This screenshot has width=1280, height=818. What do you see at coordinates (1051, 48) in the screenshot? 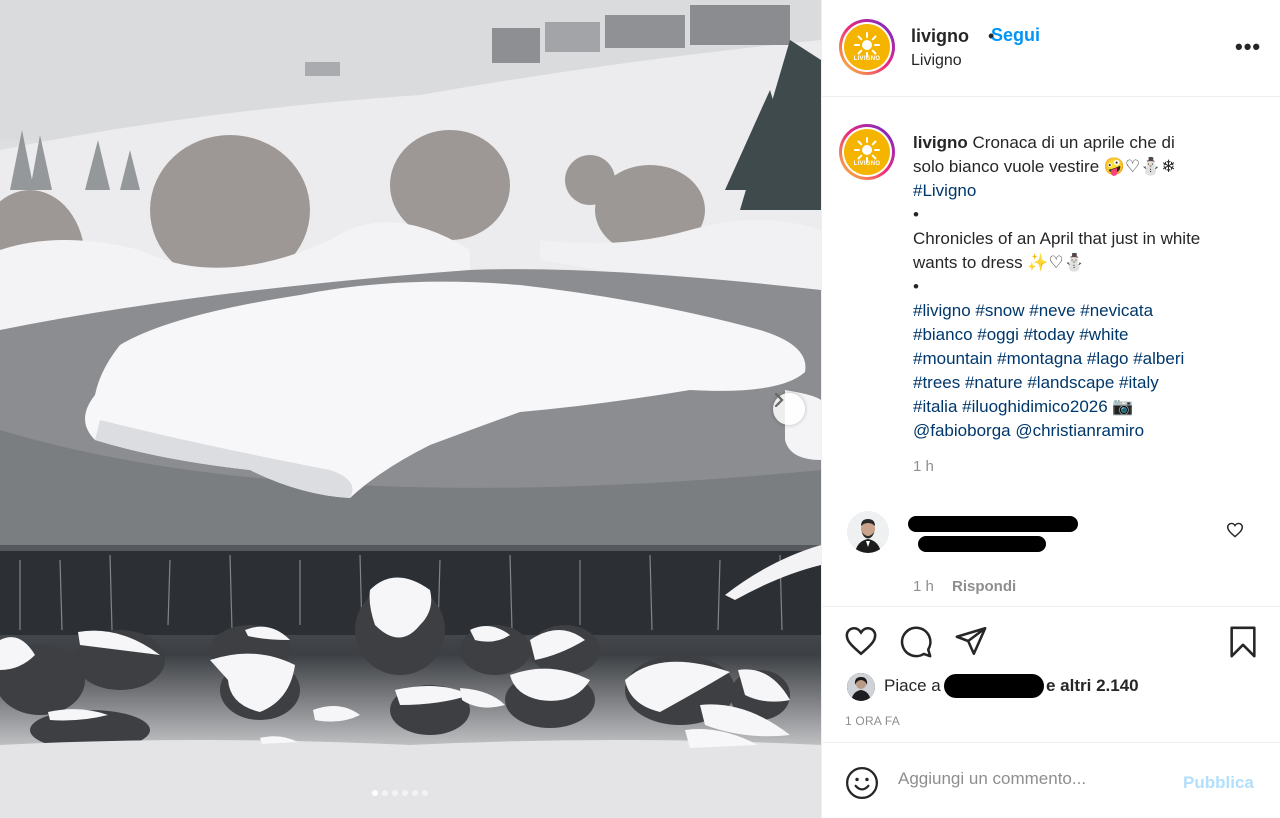
I see `post-header: LIVIGNO livigno • Segui Livigno •••` at bounding box center [1051, 48].